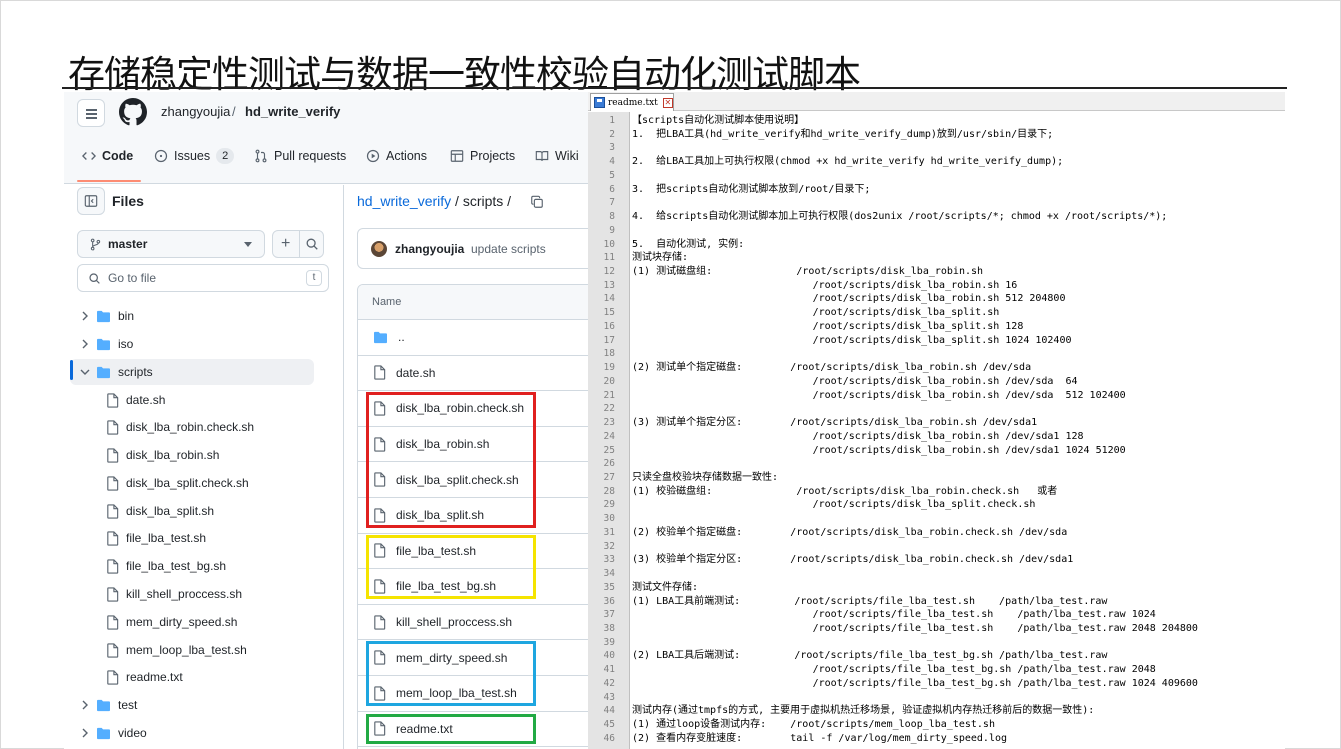 This screenshot has height=749, width=1341. What do you see at coordinates (473, 623) in the screenshot?
I see `table-row: kill_shell_proccess.sh` at bounding box center [473, 623].